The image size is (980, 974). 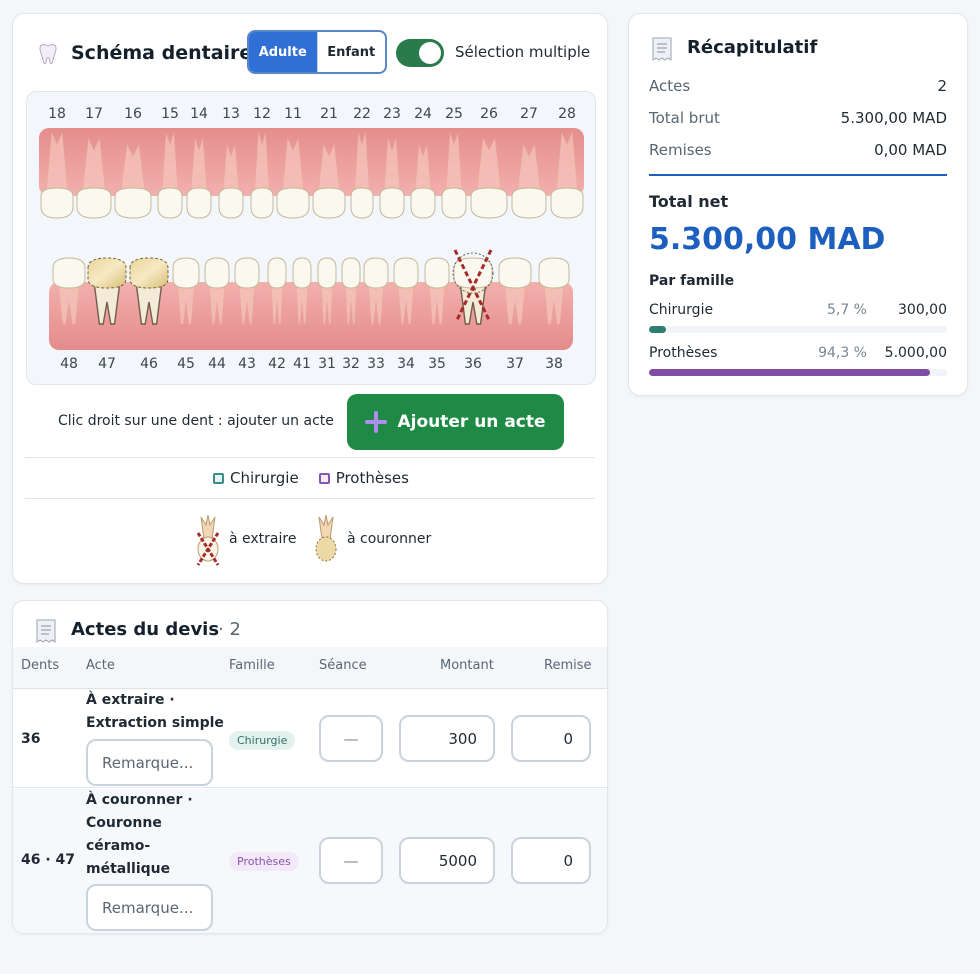 What do you see at coordinates (430, 53) in the screenshot?
I see `toggle-knob` at bounding box center [430, 53].